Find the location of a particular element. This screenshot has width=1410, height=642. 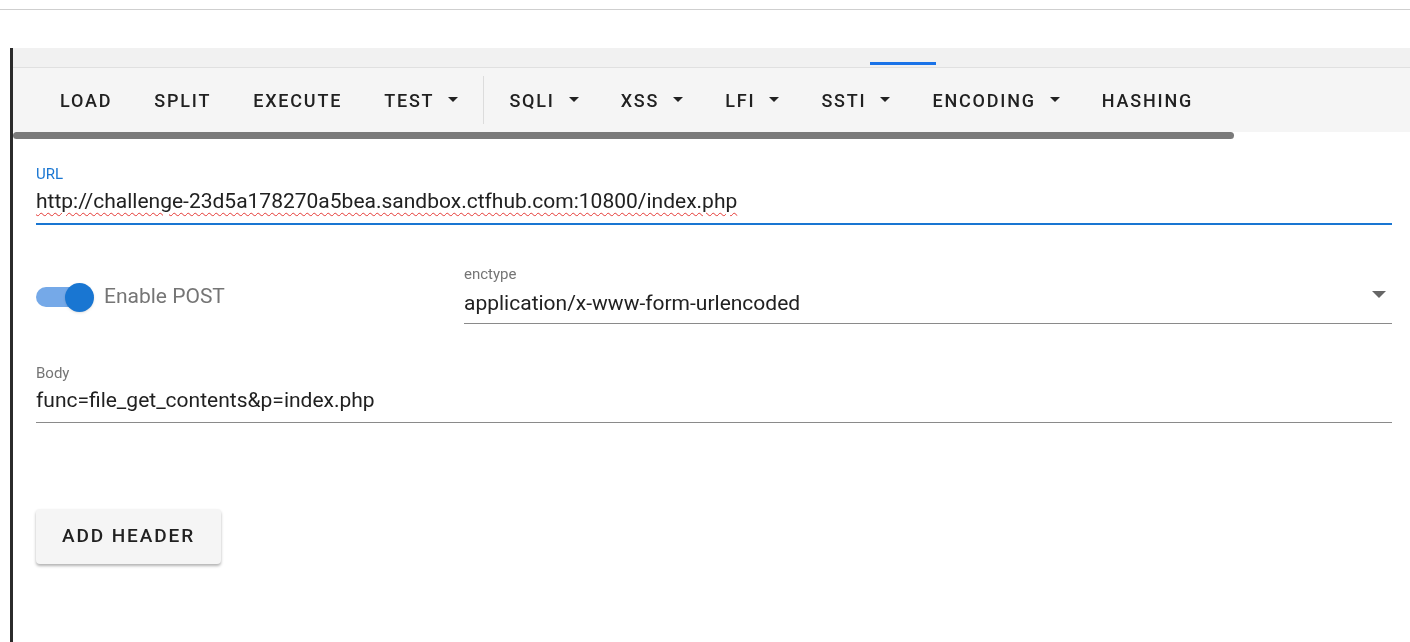

menu-dropdown: SQLI is located at coordinates (544, 100).